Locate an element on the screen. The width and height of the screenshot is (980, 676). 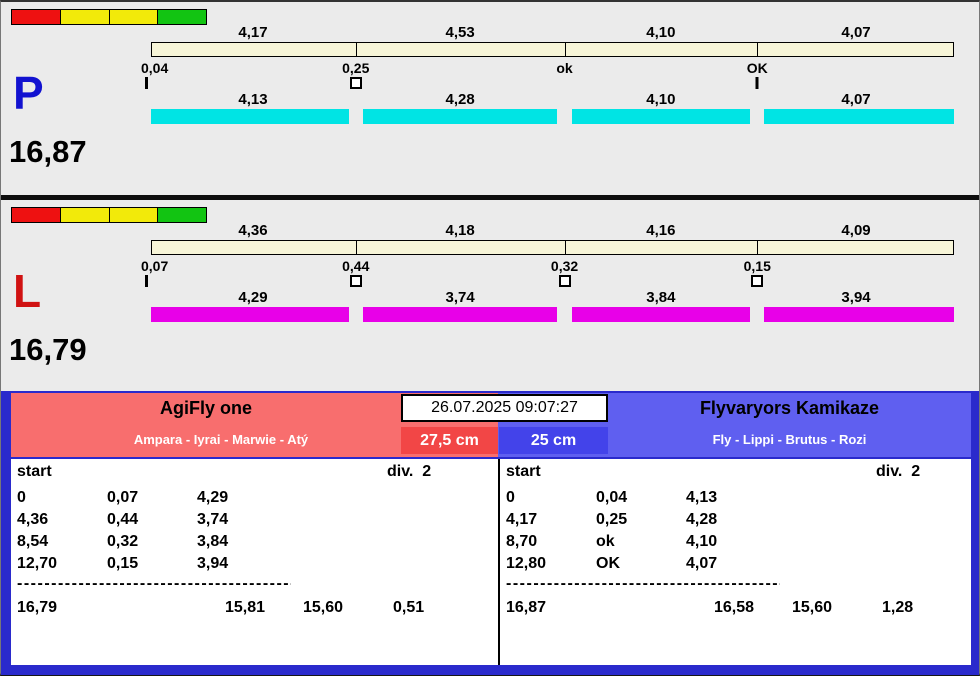
cell-start-time: 8,54 is located at coordinates (33, 541).